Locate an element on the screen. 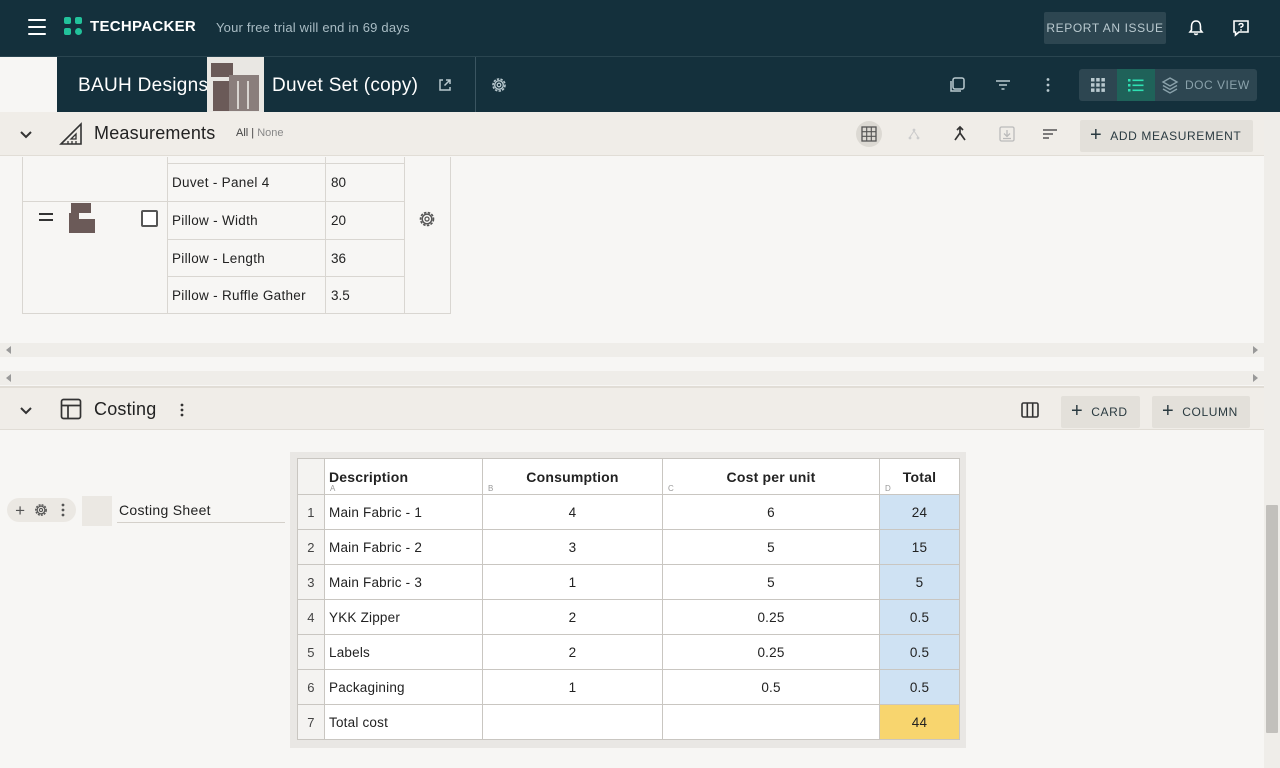 Image resolution: width=1280 pixels, height=768 pixels. grid-view-button is located at coordinates (1098, 85).